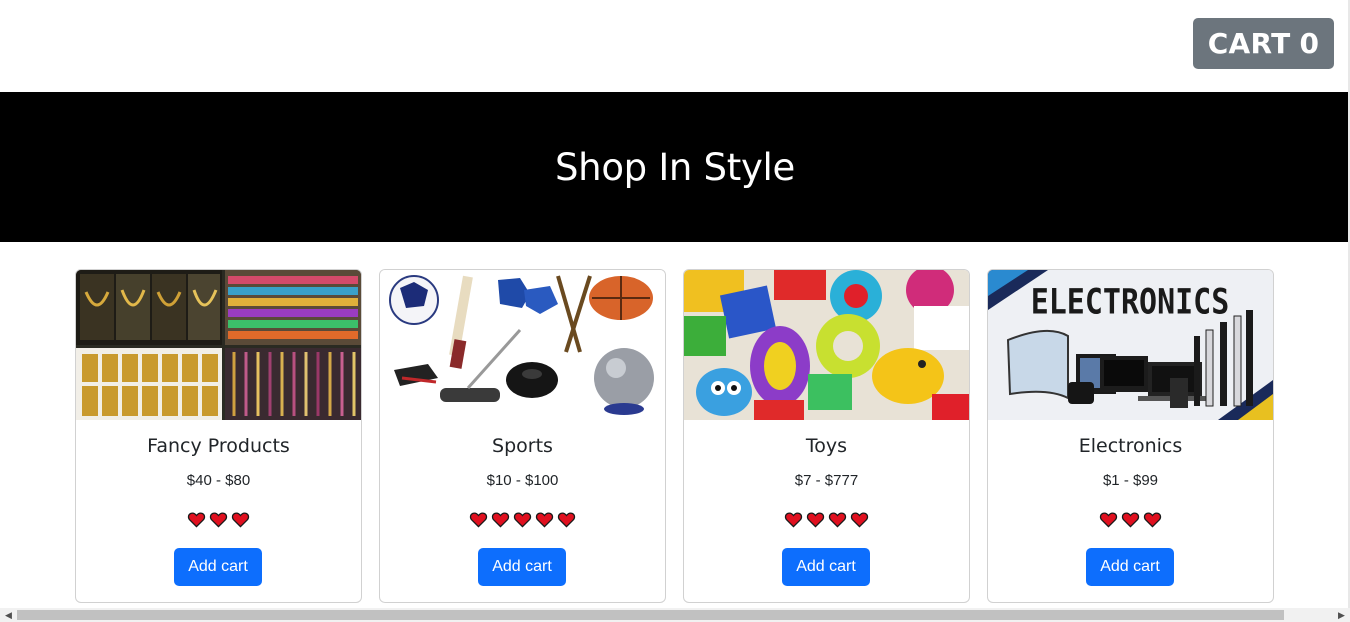 Image resolution: width=1350 pixels, height=622 pixels. What do you see at coordinates (1249, 43) in the screenshot?
I see `cart-label: CART` at bounding box center [1249, 43].